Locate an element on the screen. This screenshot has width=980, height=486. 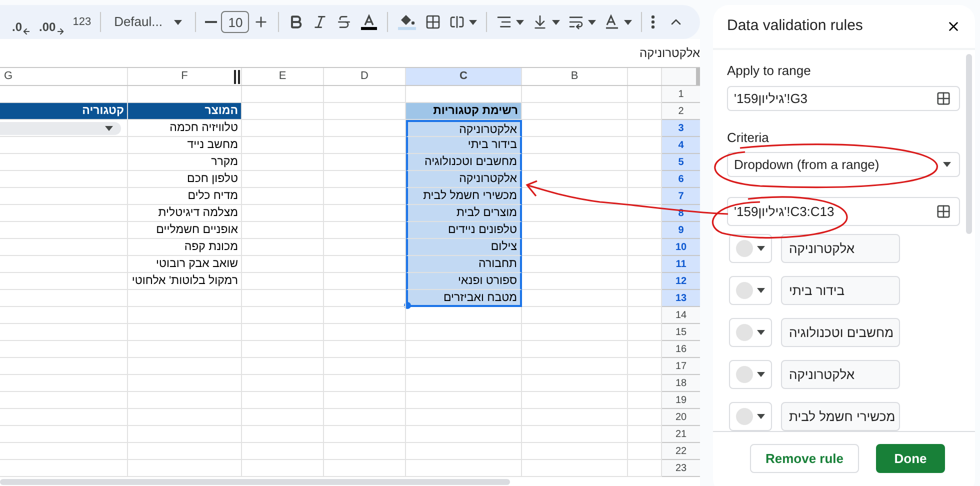
row-header: 3 is located at coordinates (681, 128).